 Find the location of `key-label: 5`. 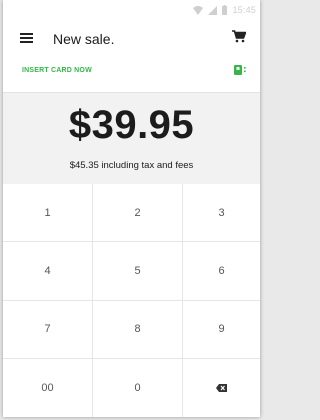

key-label: 5 is located at coordinates (137, 270).